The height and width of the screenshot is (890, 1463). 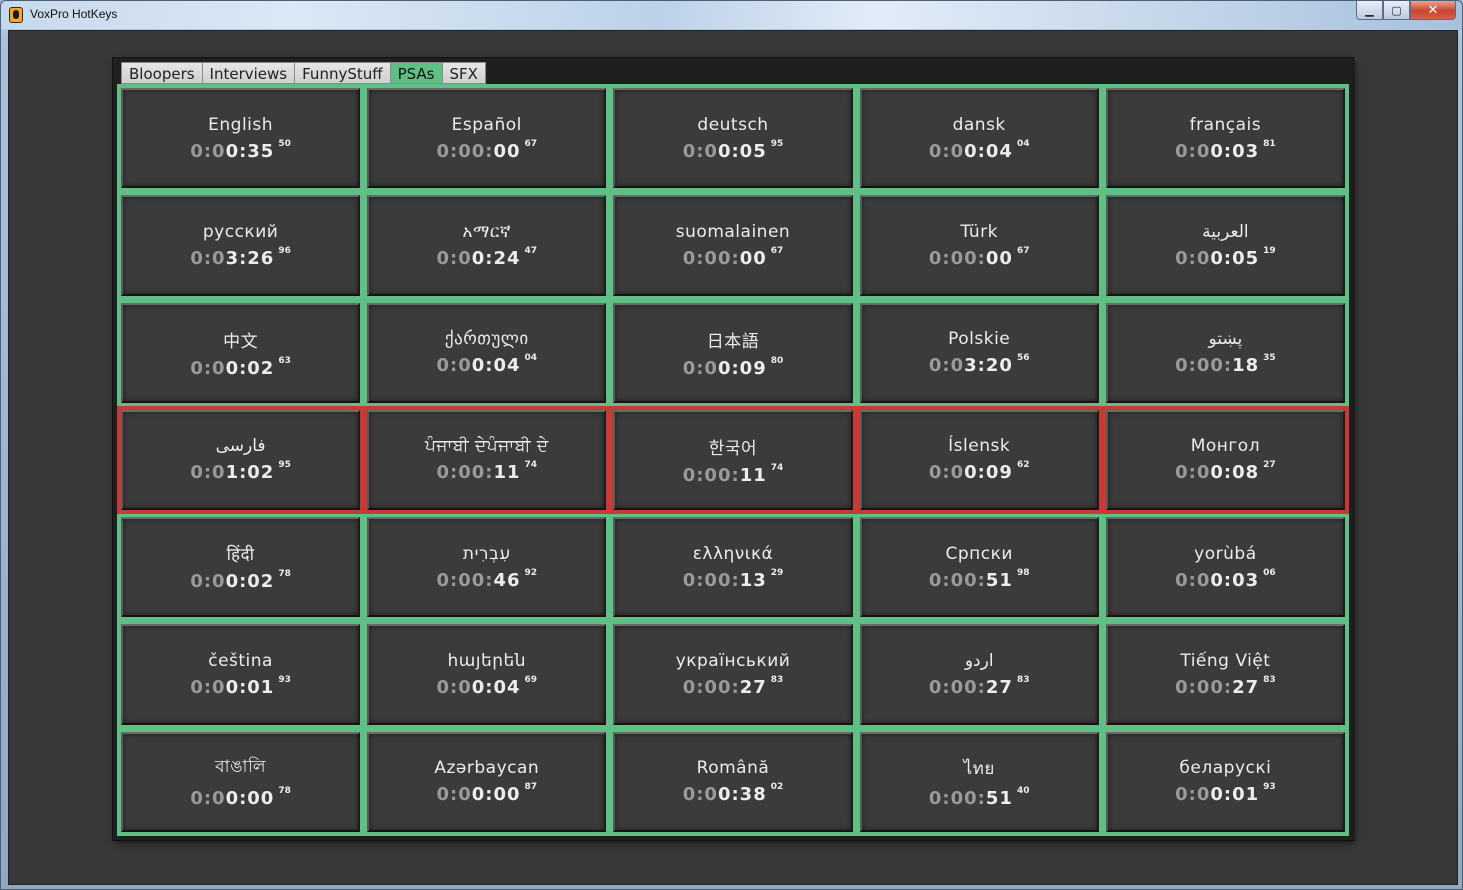 I want to click on hotkey-button: Español 0:00:00 67, so click(x=487, y=138).